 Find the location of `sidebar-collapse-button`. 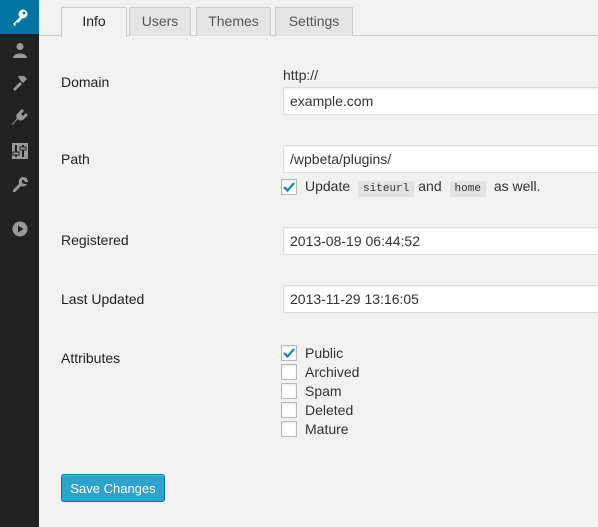

sidebar-collapse-button is located at coordinates (19, 229).